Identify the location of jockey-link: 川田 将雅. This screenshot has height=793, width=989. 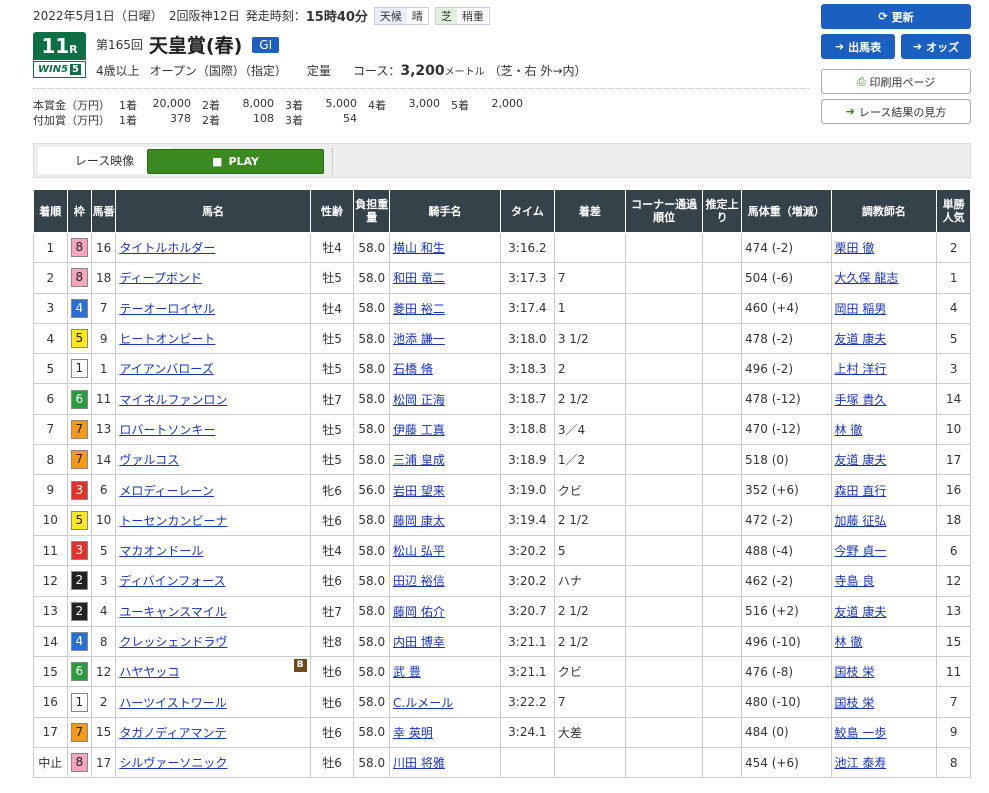
(419, 763).